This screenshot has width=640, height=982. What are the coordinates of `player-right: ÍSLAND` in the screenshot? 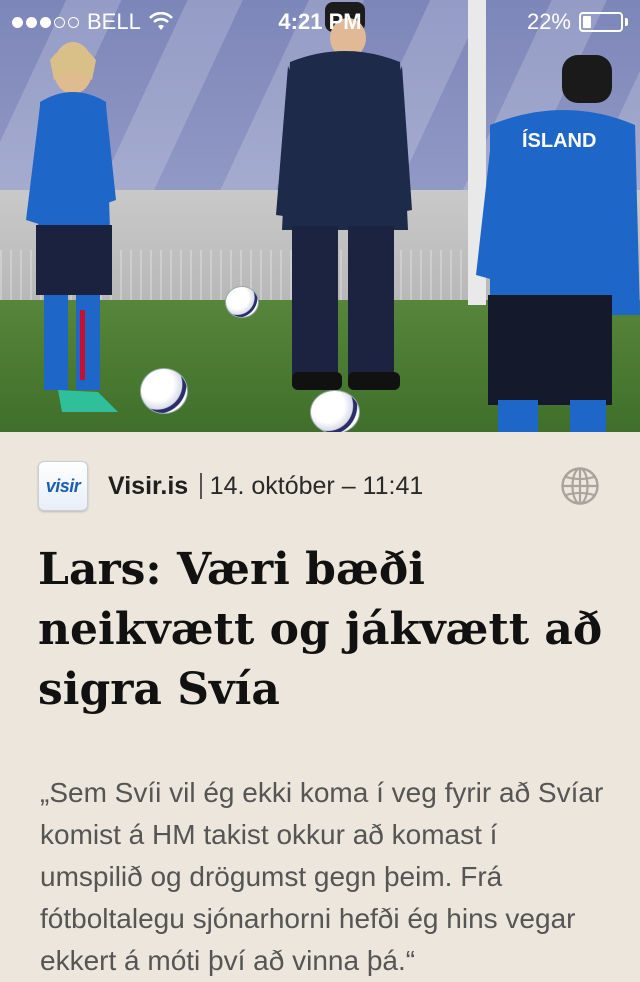 It's located at (558, 243).